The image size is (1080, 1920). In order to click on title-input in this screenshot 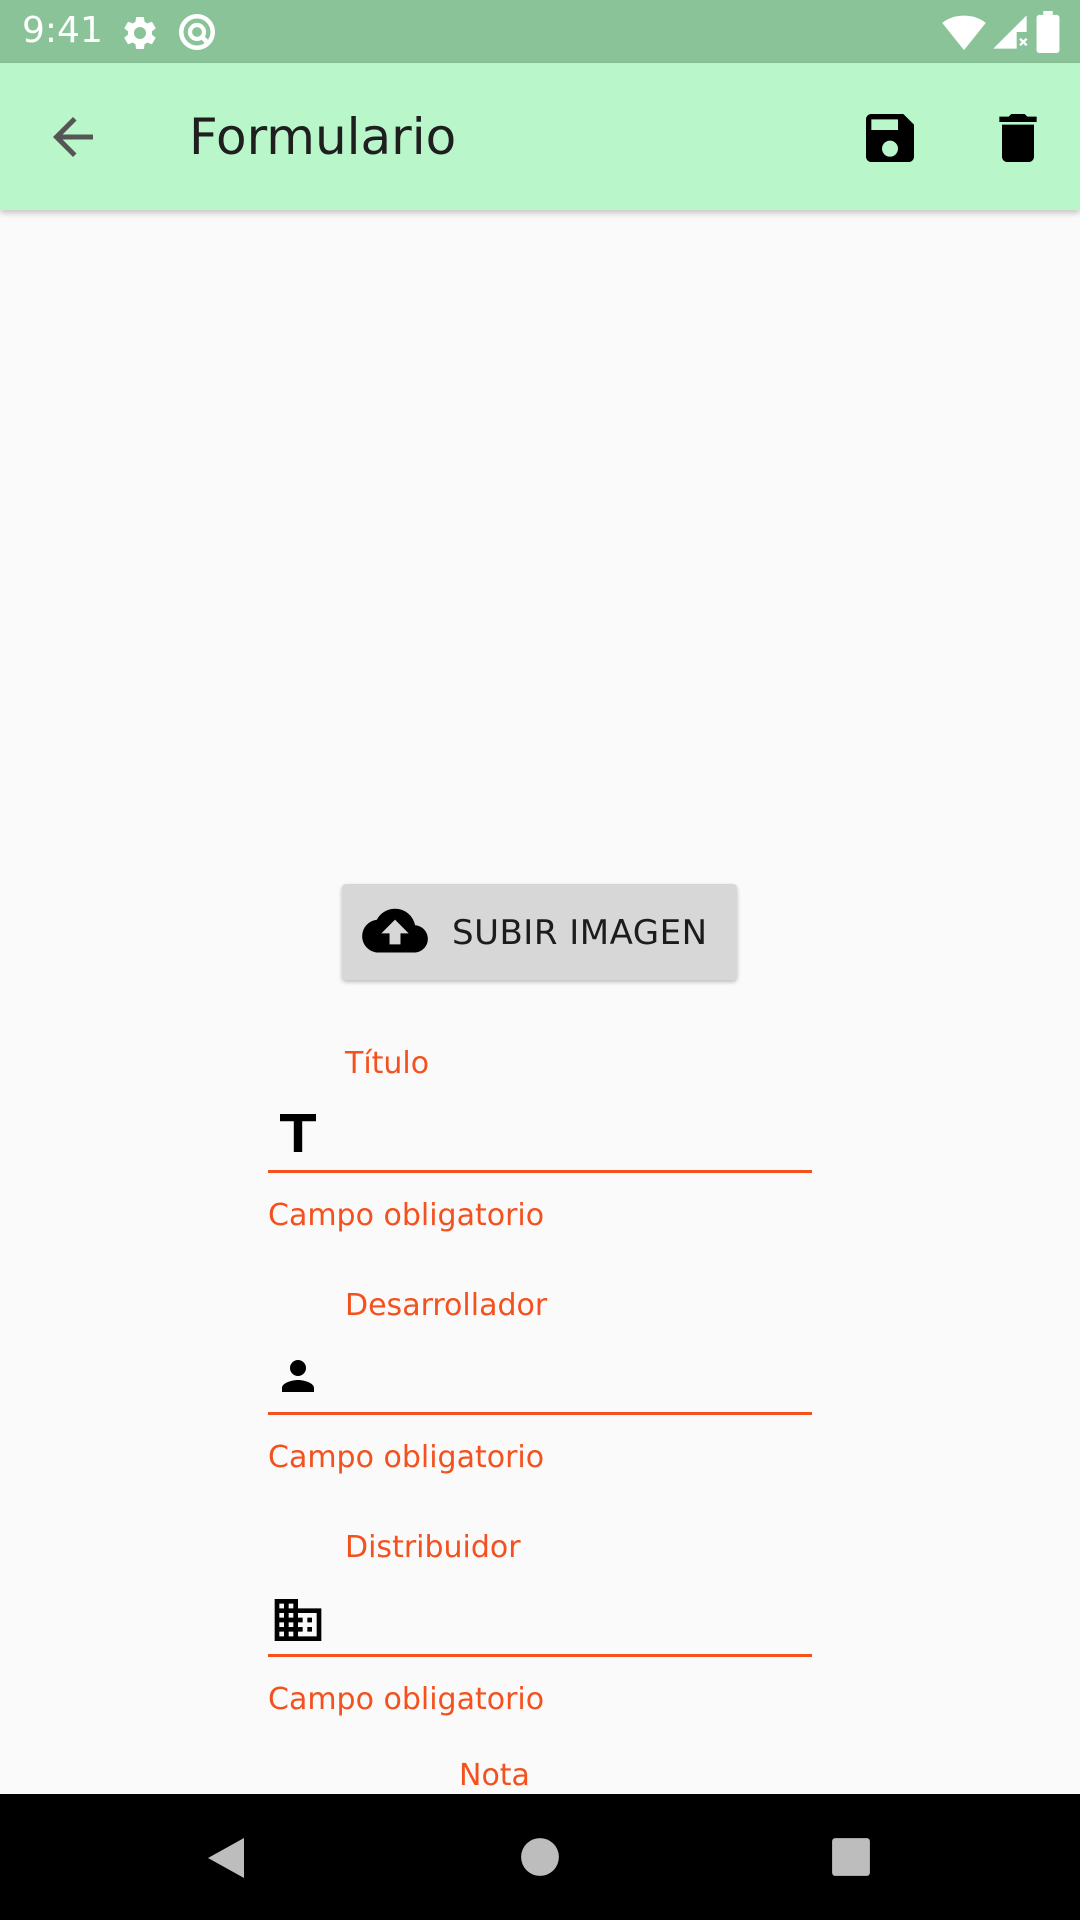, I will do `click(570, 1132)`.